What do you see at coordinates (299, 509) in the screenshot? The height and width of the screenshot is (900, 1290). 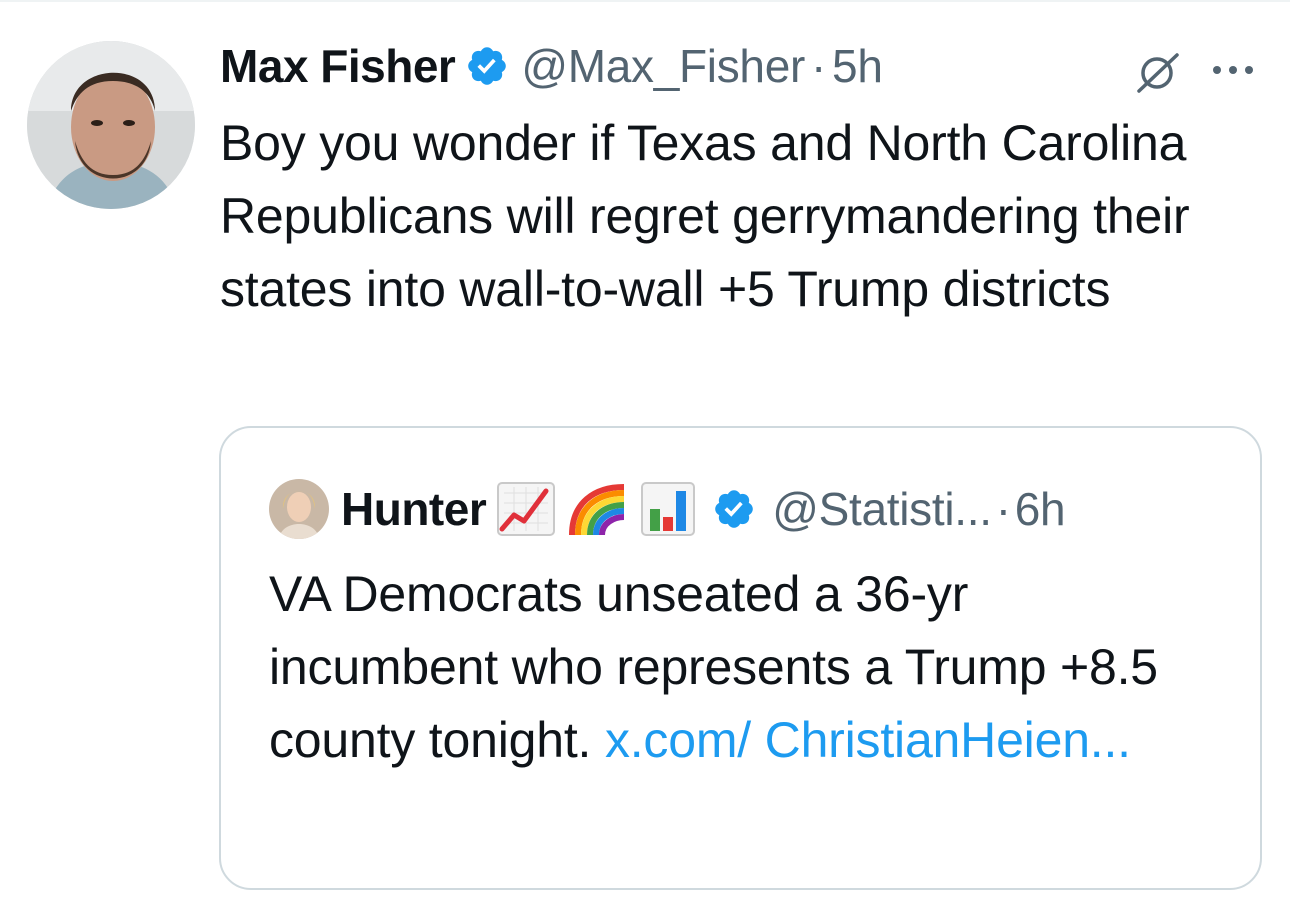 I see `quoted-author-avatar` at bounding box center [299, 509].